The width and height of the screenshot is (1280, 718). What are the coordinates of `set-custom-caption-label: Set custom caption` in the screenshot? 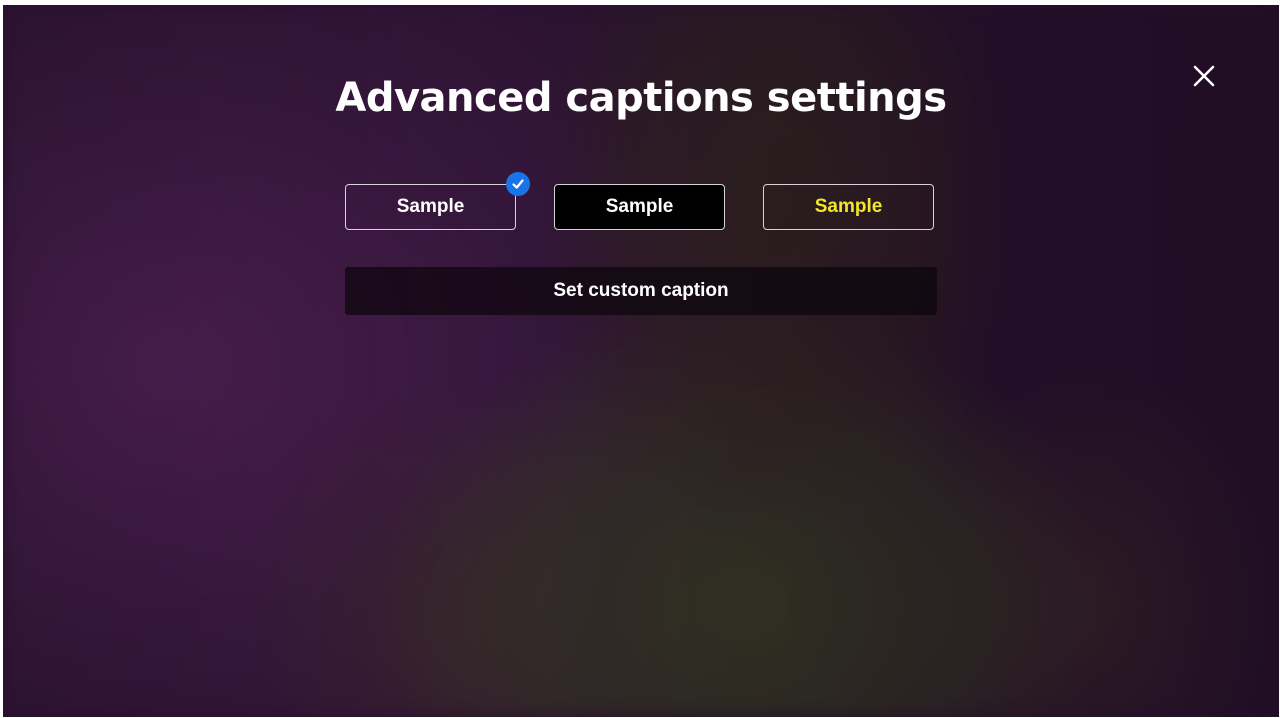 It's located at (641, 290).